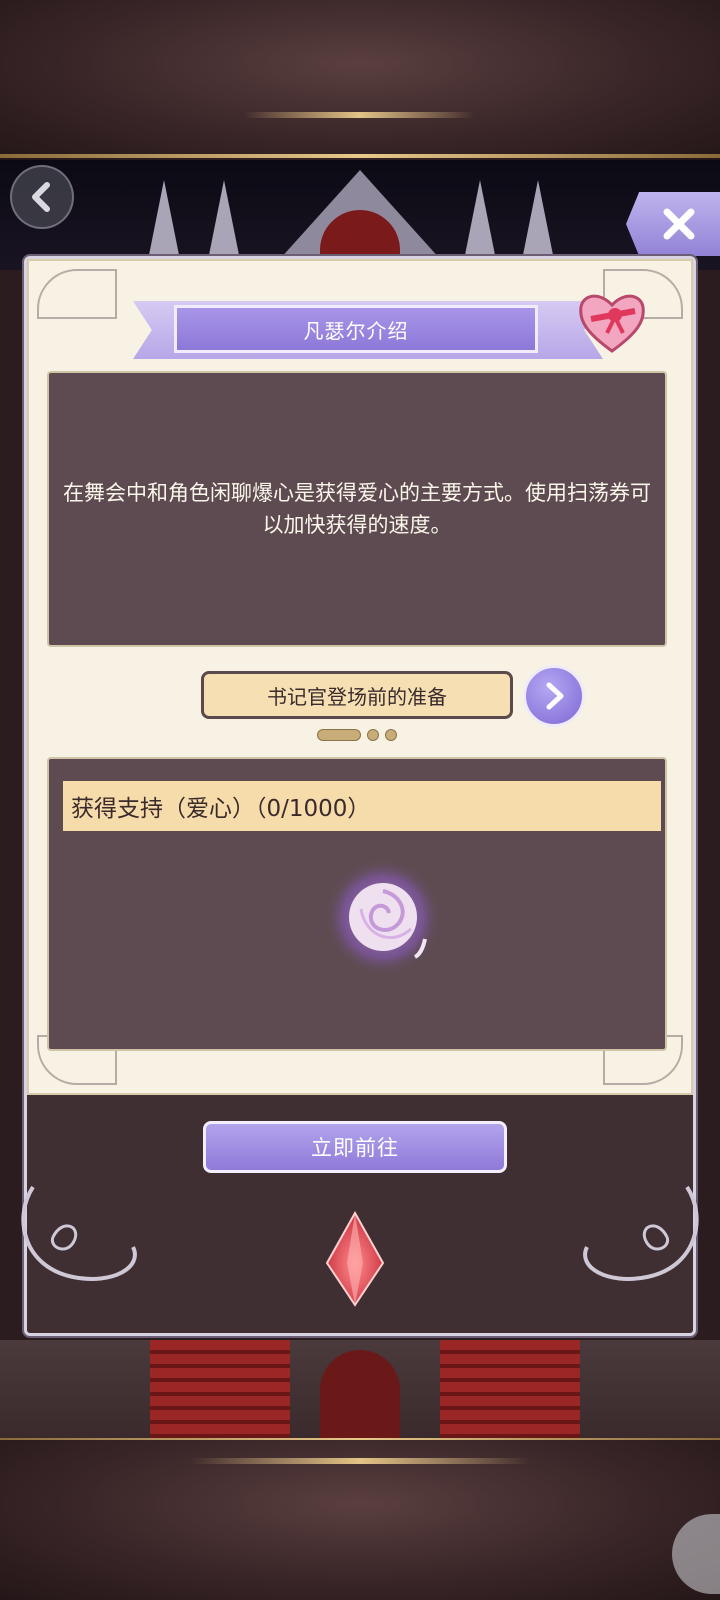  I want to click on description-text: 在舞会中和角色闲聊爆心是获得爱心的主要方式。使用扫荡券可以加快获得的速度。, so click(357, 509).